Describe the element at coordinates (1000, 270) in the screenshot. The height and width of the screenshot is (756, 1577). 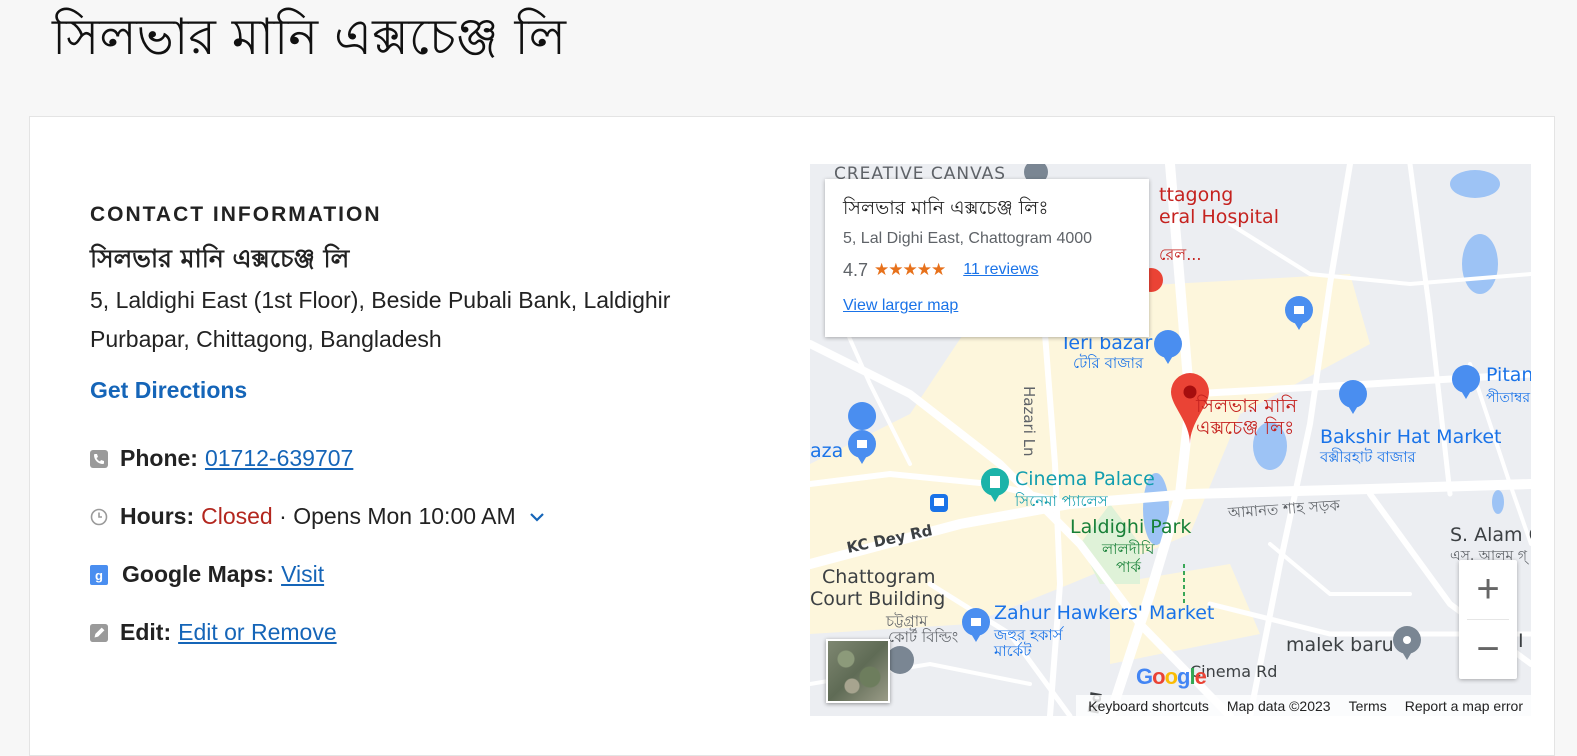
I see `map-reviews-link: 11 reviews` at that location.